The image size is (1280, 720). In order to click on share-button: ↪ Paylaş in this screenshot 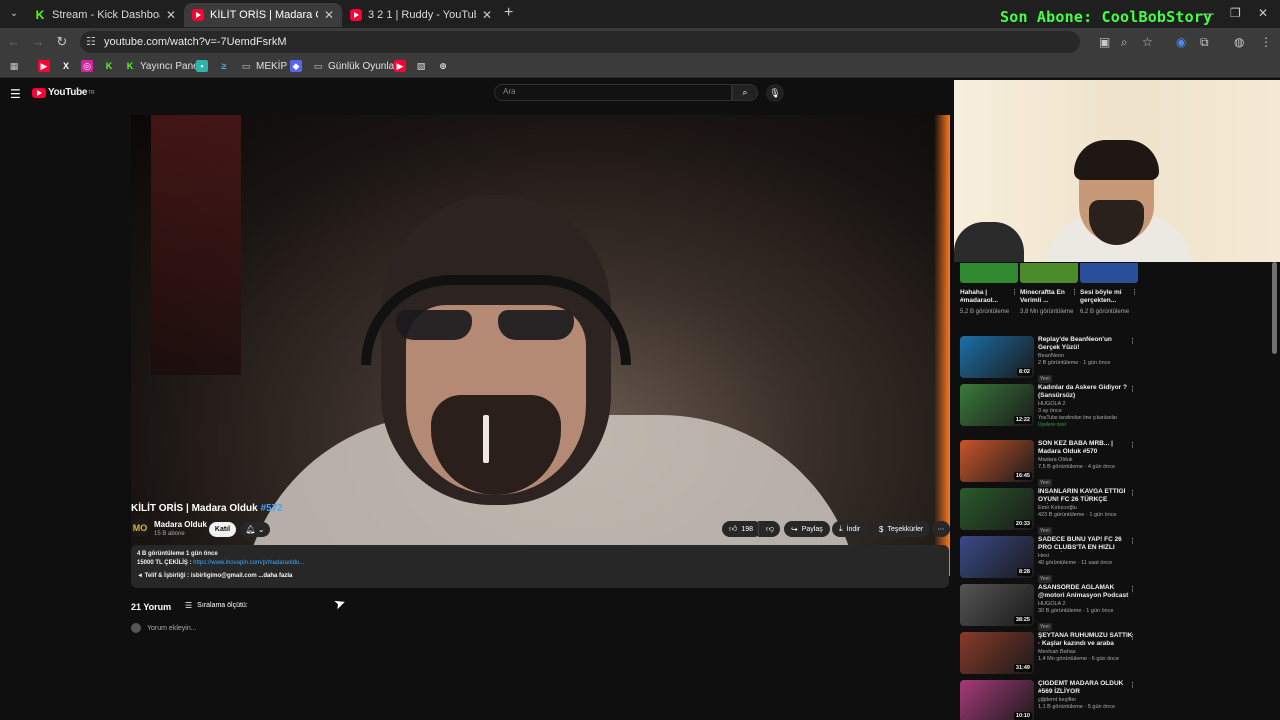, I will do `click(807, 529)`.